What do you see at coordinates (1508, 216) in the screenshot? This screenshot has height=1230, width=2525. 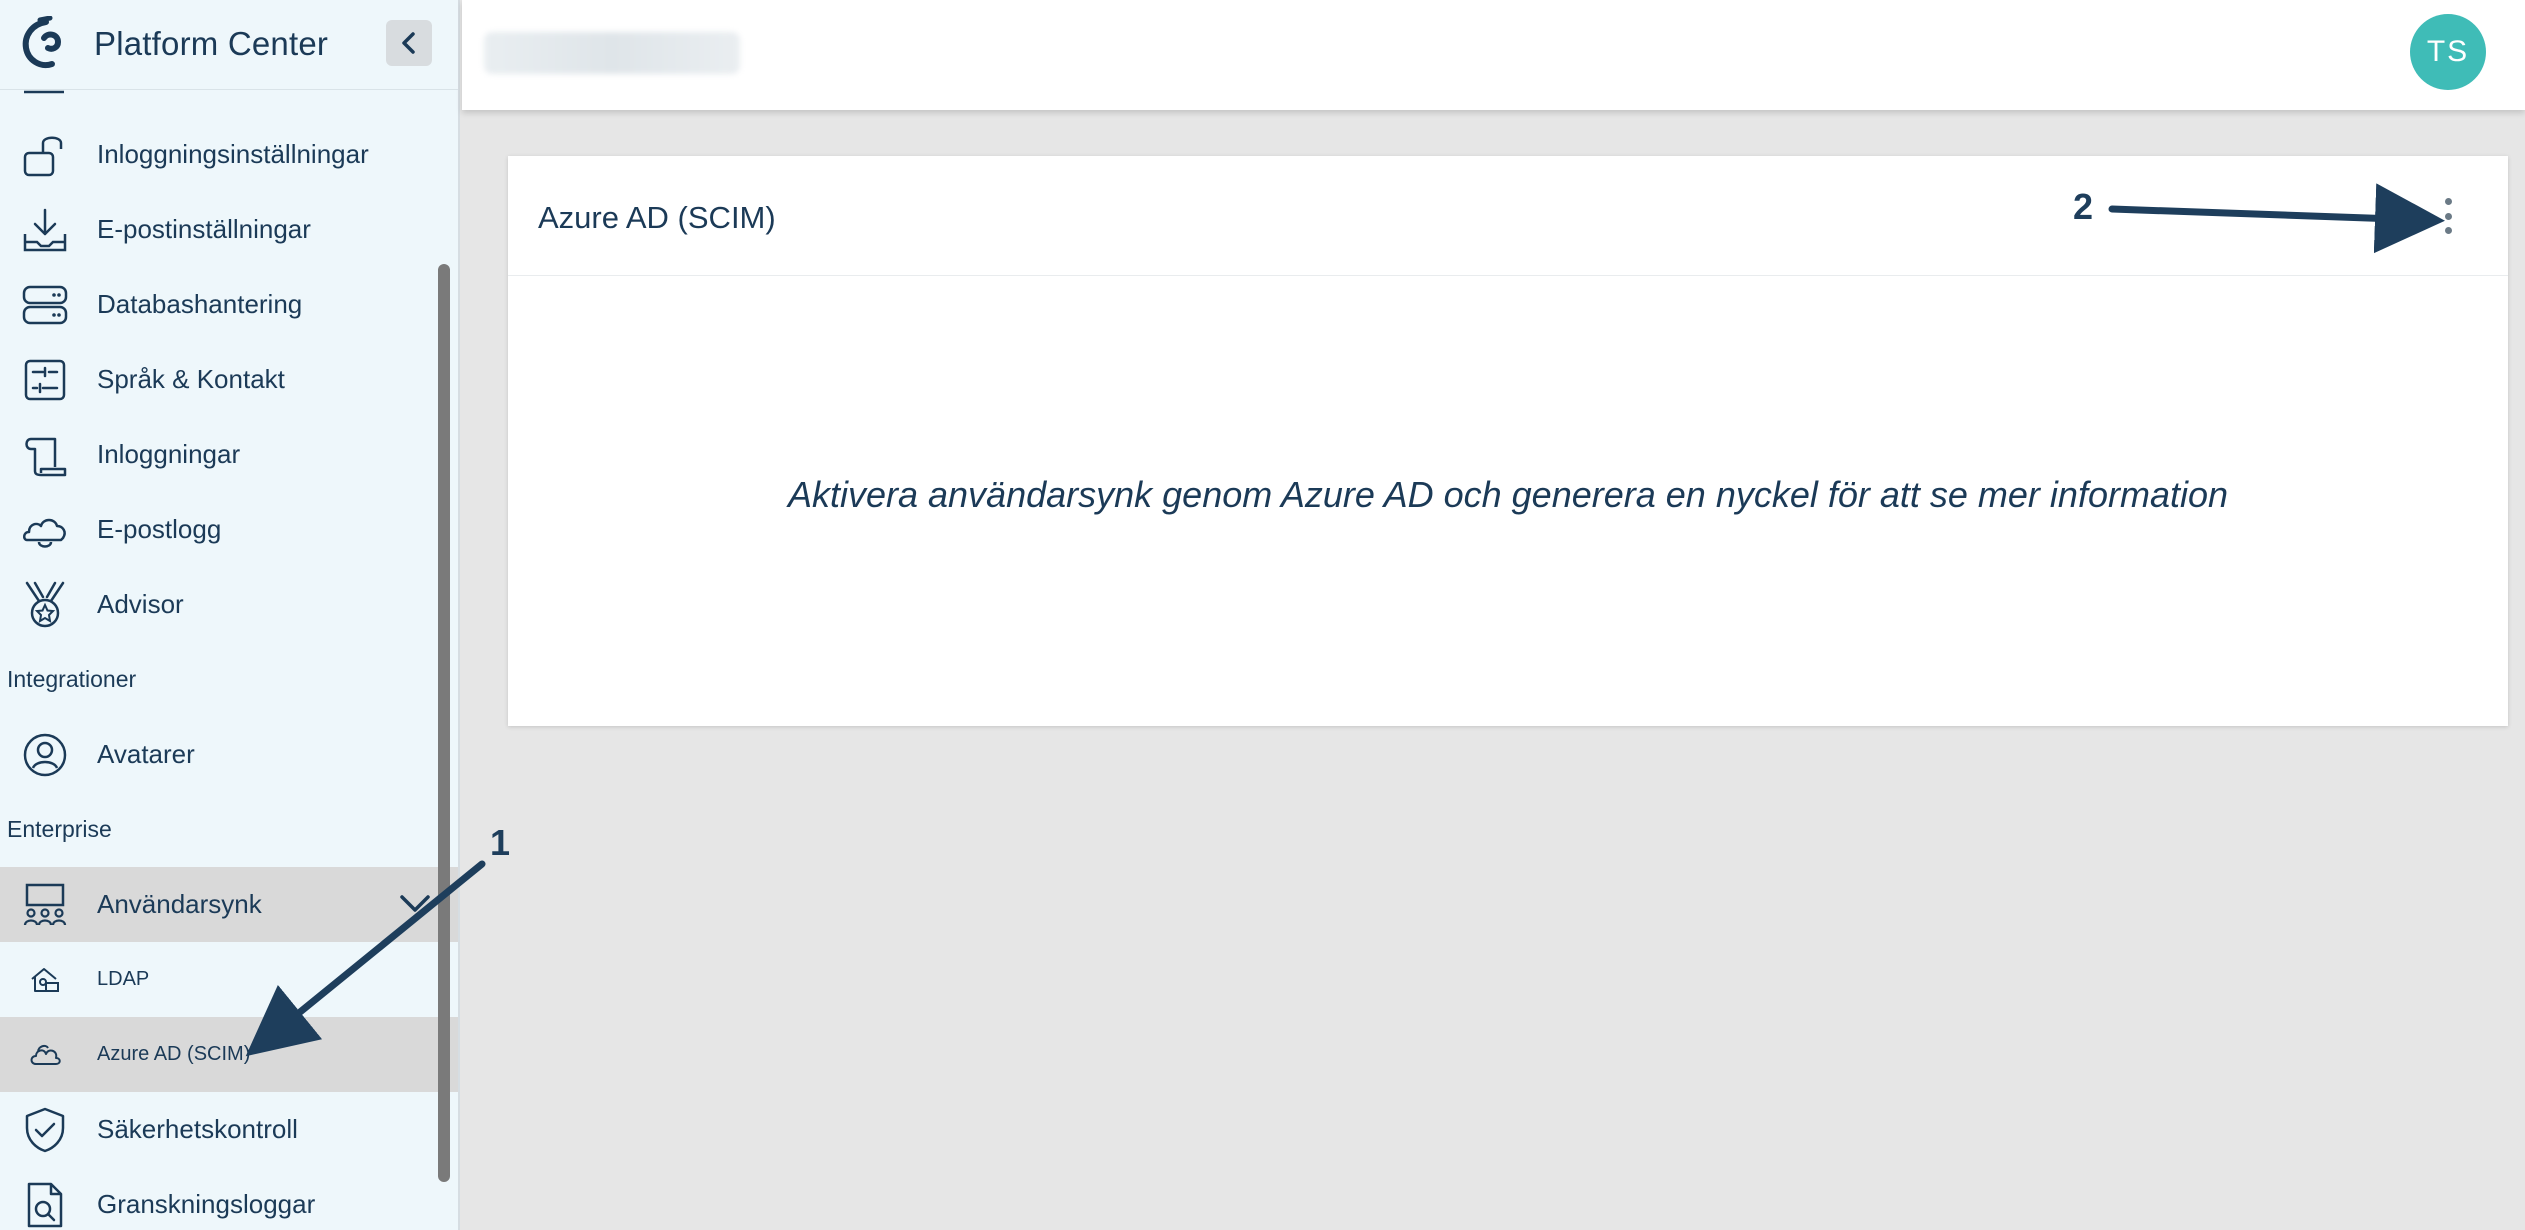 I see `card-header: Azure AD (SCIM)` at bounding box center [1508, 216].